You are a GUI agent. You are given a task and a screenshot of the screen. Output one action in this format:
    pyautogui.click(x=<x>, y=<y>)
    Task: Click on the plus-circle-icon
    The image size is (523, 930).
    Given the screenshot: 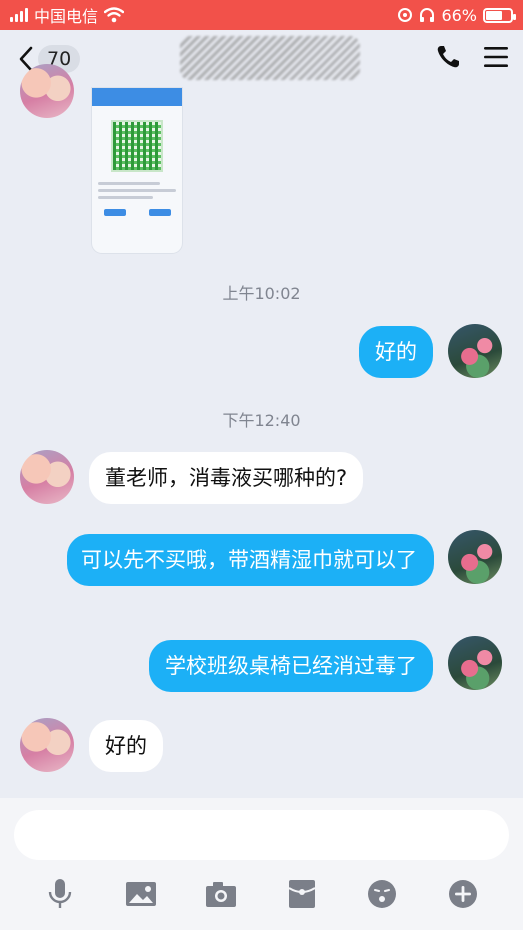 What is the action you would take?
    pyautogui.click(x=462, y=894)
    